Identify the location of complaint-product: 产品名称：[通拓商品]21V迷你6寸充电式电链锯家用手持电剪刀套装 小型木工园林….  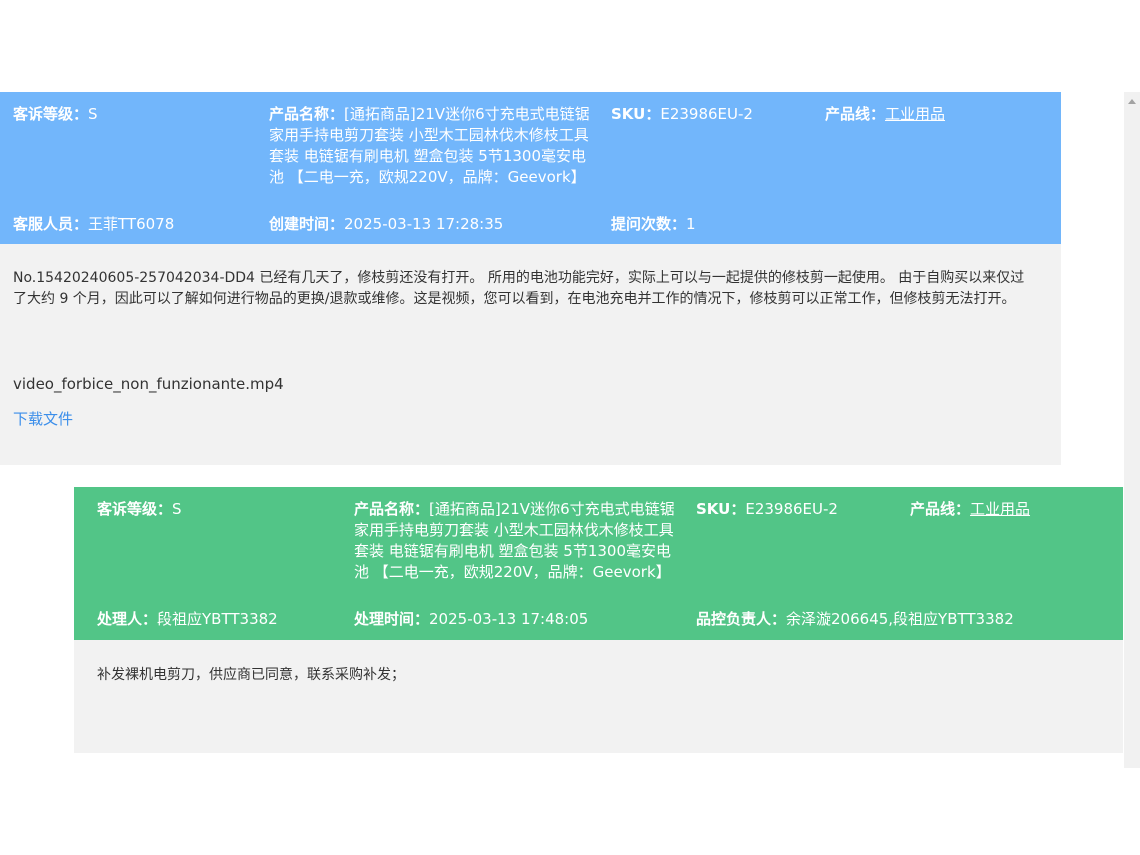
(434, 146).